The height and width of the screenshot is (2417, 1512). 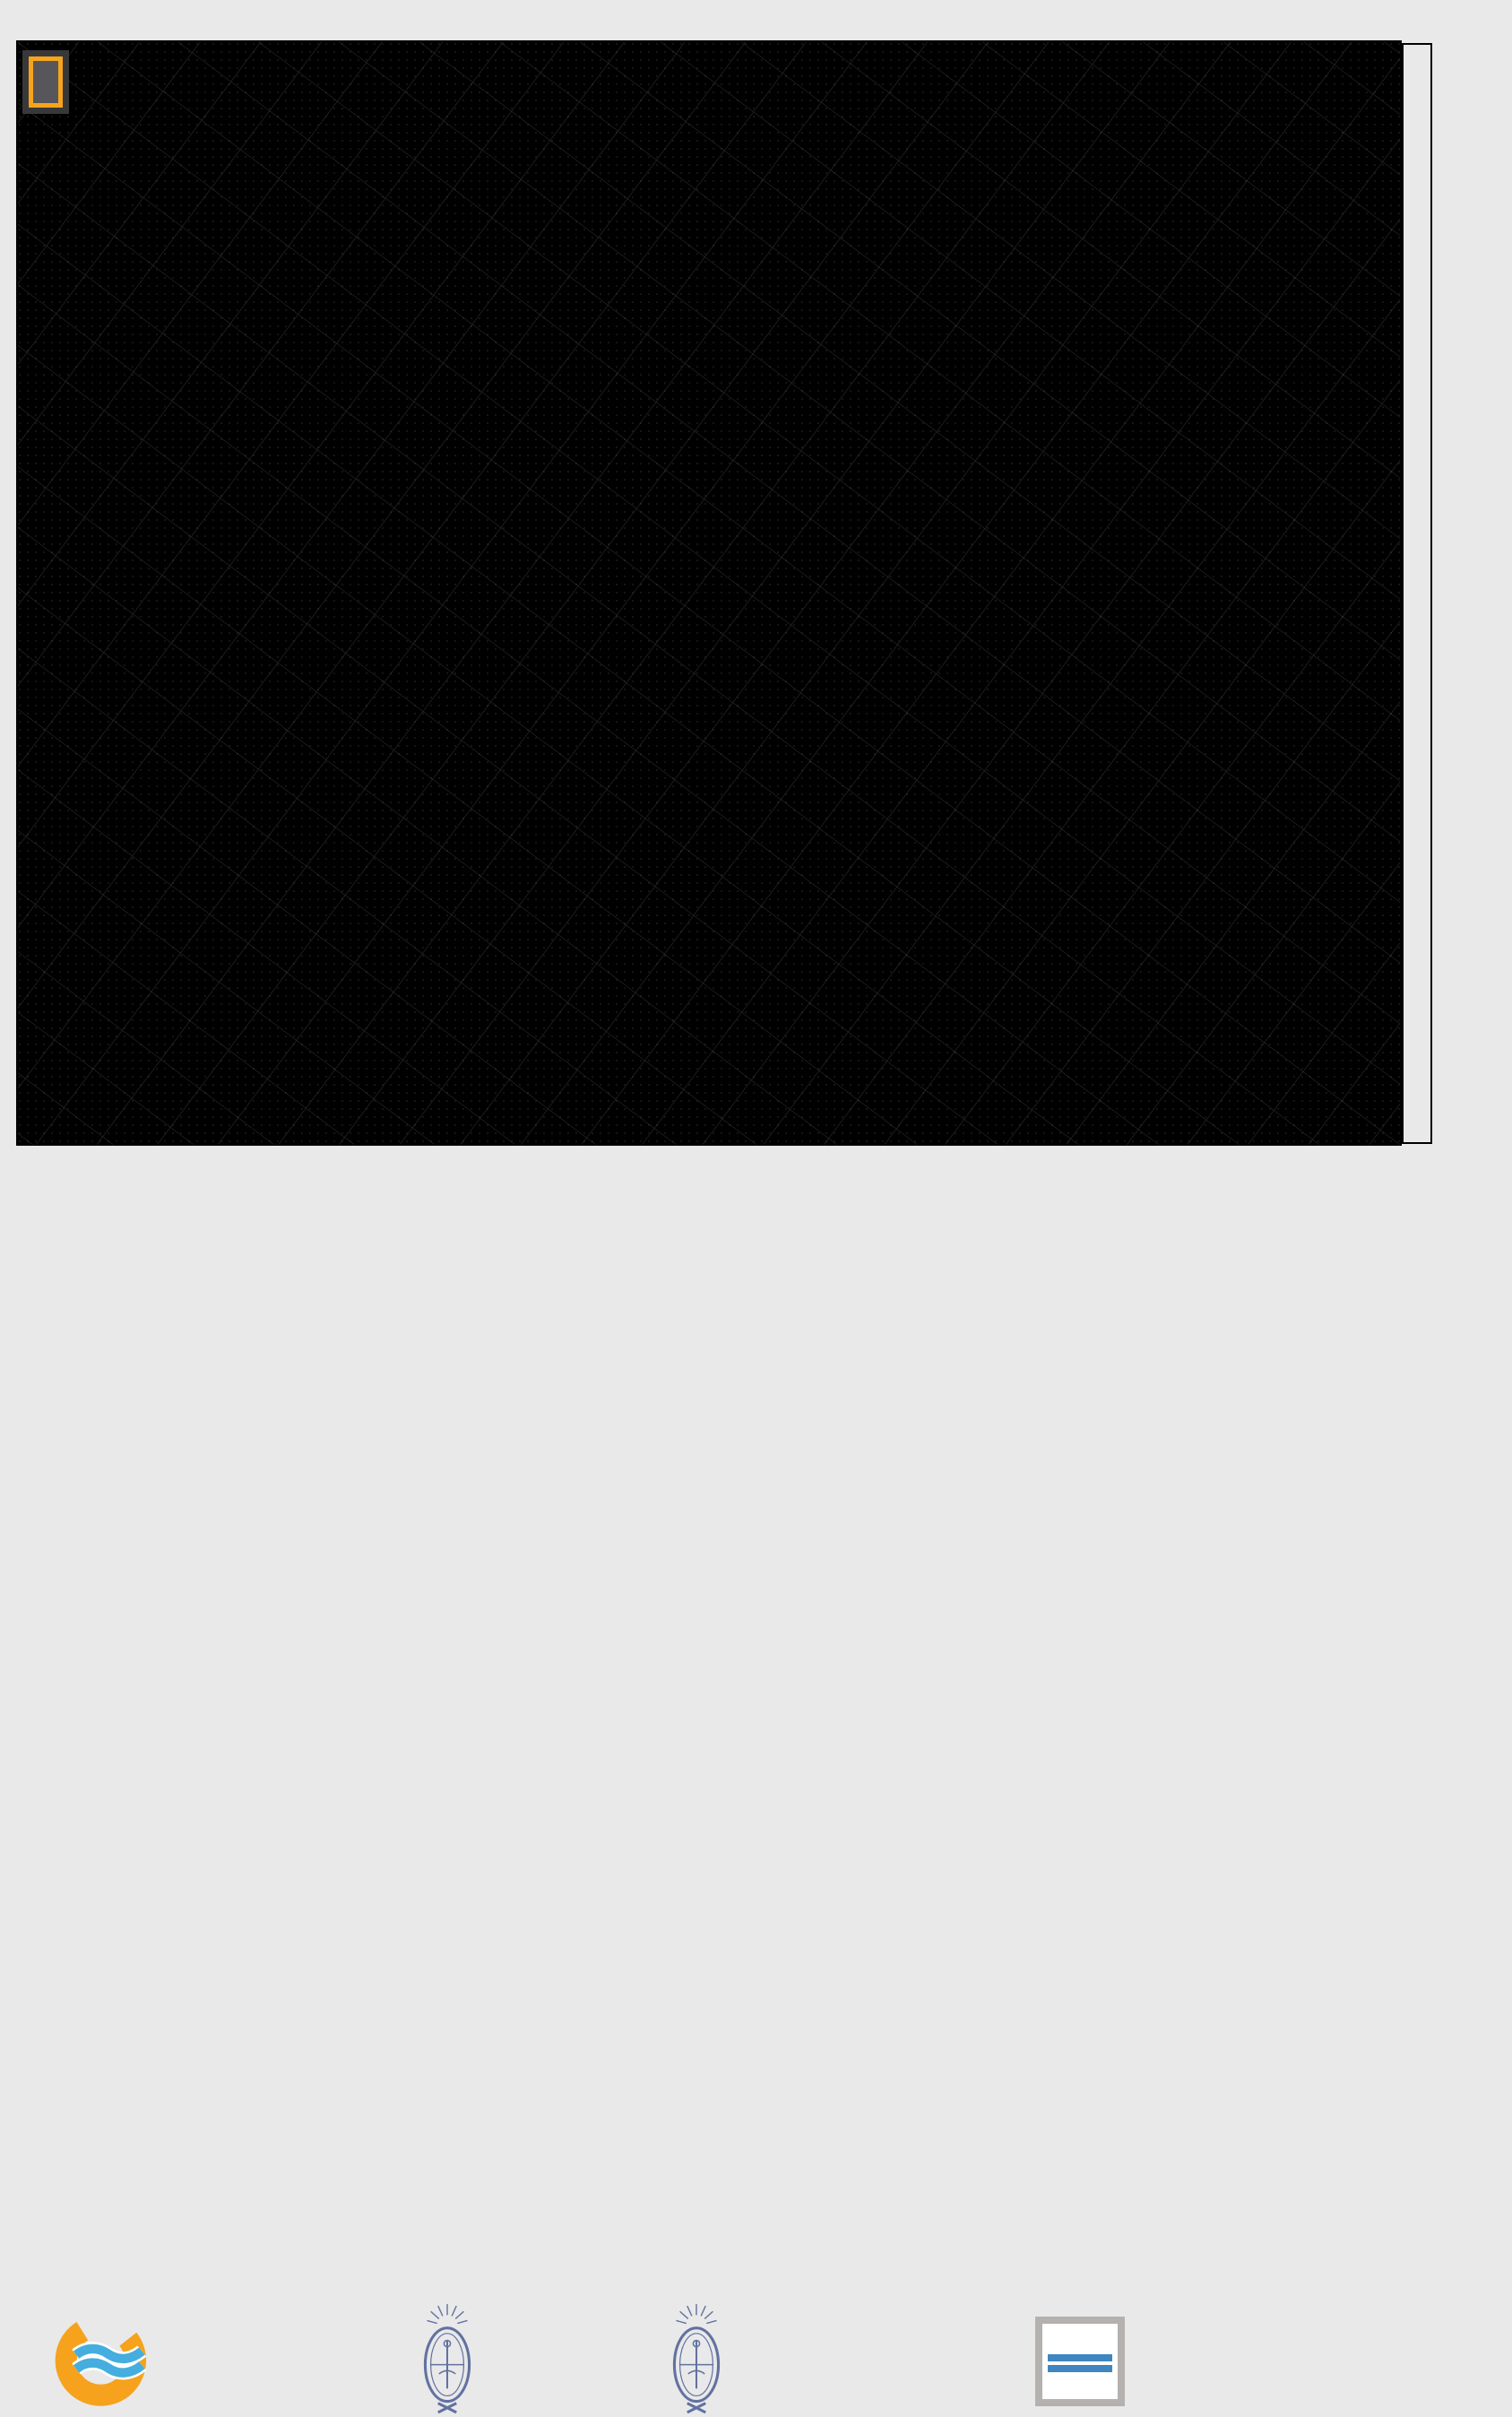 What do you see at coordinates (447, 2359) in the screenshot?
I see `defensa-coat-of-arms-icon` at bounding box center [447, 2359].